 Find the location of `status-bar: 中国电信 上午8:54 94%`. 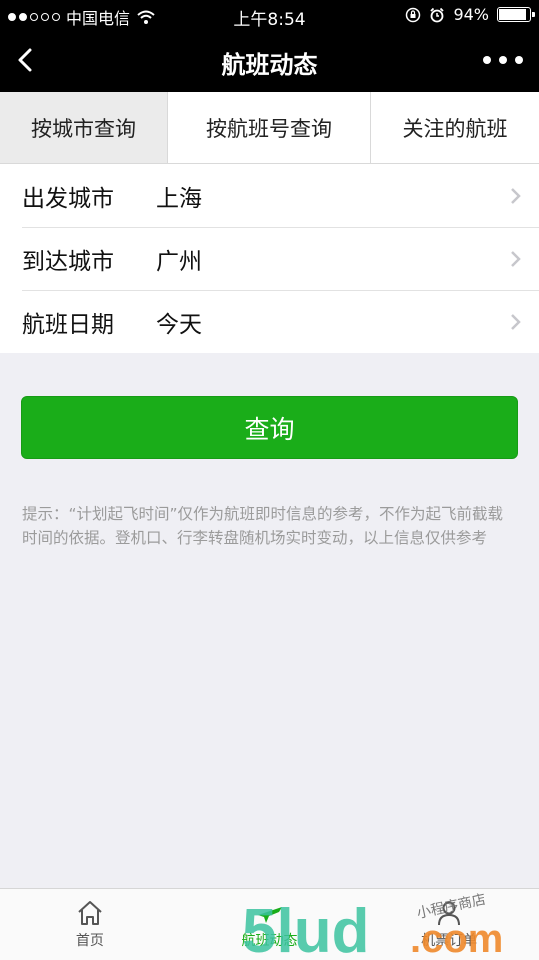

status-bar: 中国电信 上午8:54 94% is located at coordinates (269, 15).